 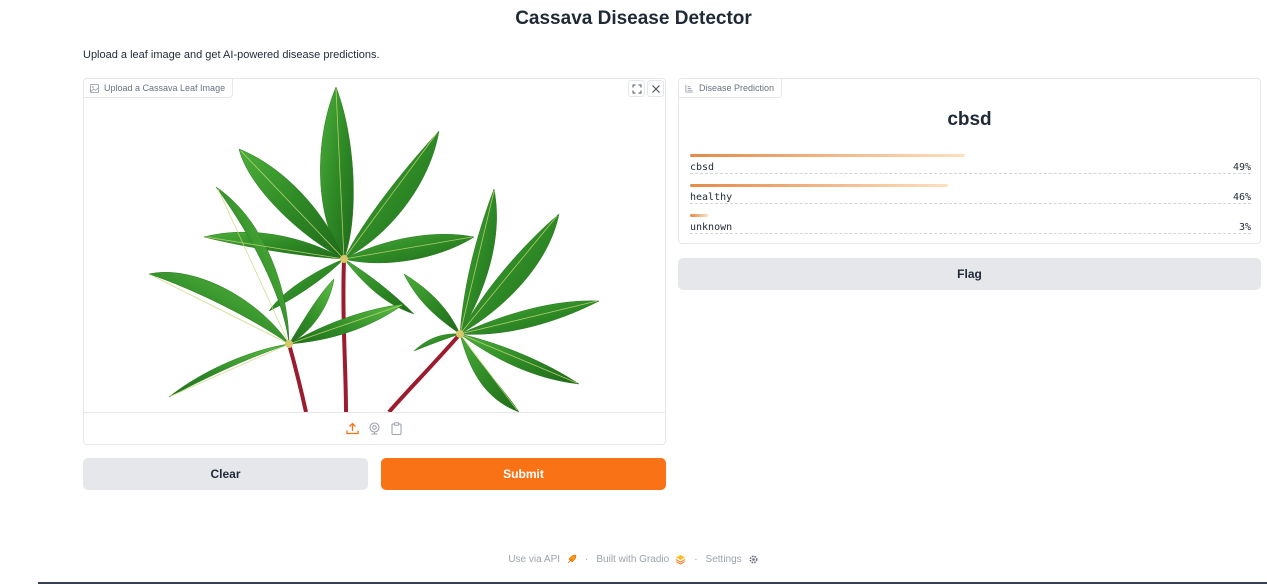 I want to click on confidence-label: healthy, so click(x=713, y=197).